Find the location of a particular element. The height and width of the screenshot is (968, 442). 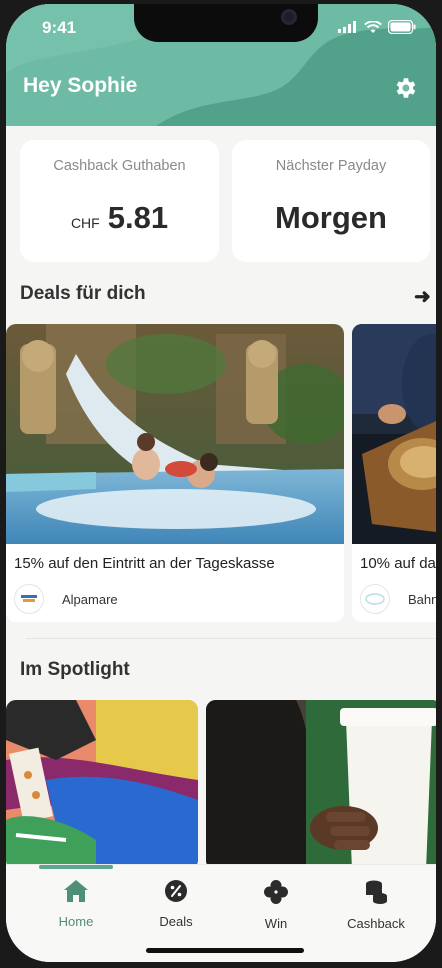

cashback-balance-label: Cashback Guthaben is located at coordinates (119, 166).